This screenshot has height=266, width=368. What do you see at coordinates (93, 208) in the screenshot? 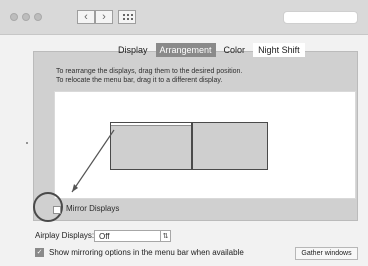
I see `mirror-displays-label: Mirror Displays` at bounding box center [93, 208].